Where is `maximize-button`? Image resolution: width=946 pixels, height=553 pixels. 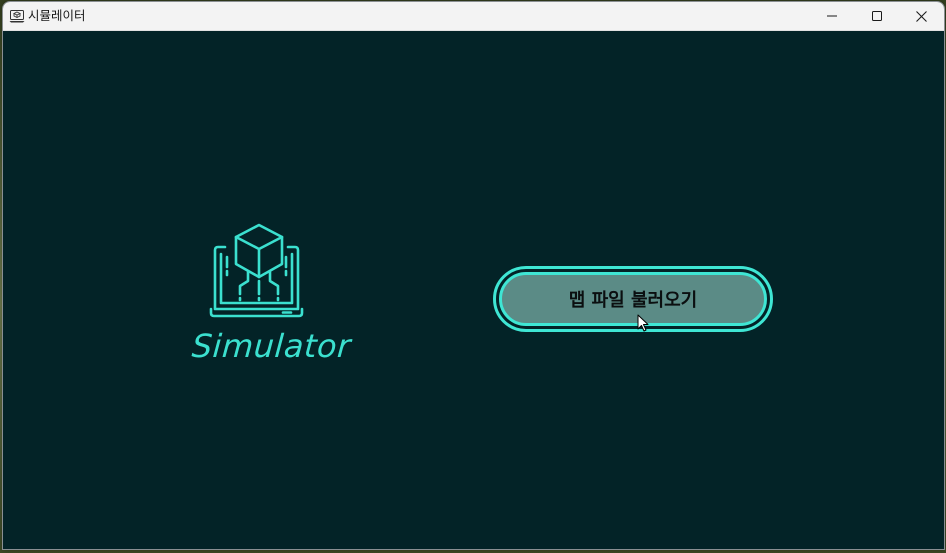
maximize-button is located at coordinates (876, 16).